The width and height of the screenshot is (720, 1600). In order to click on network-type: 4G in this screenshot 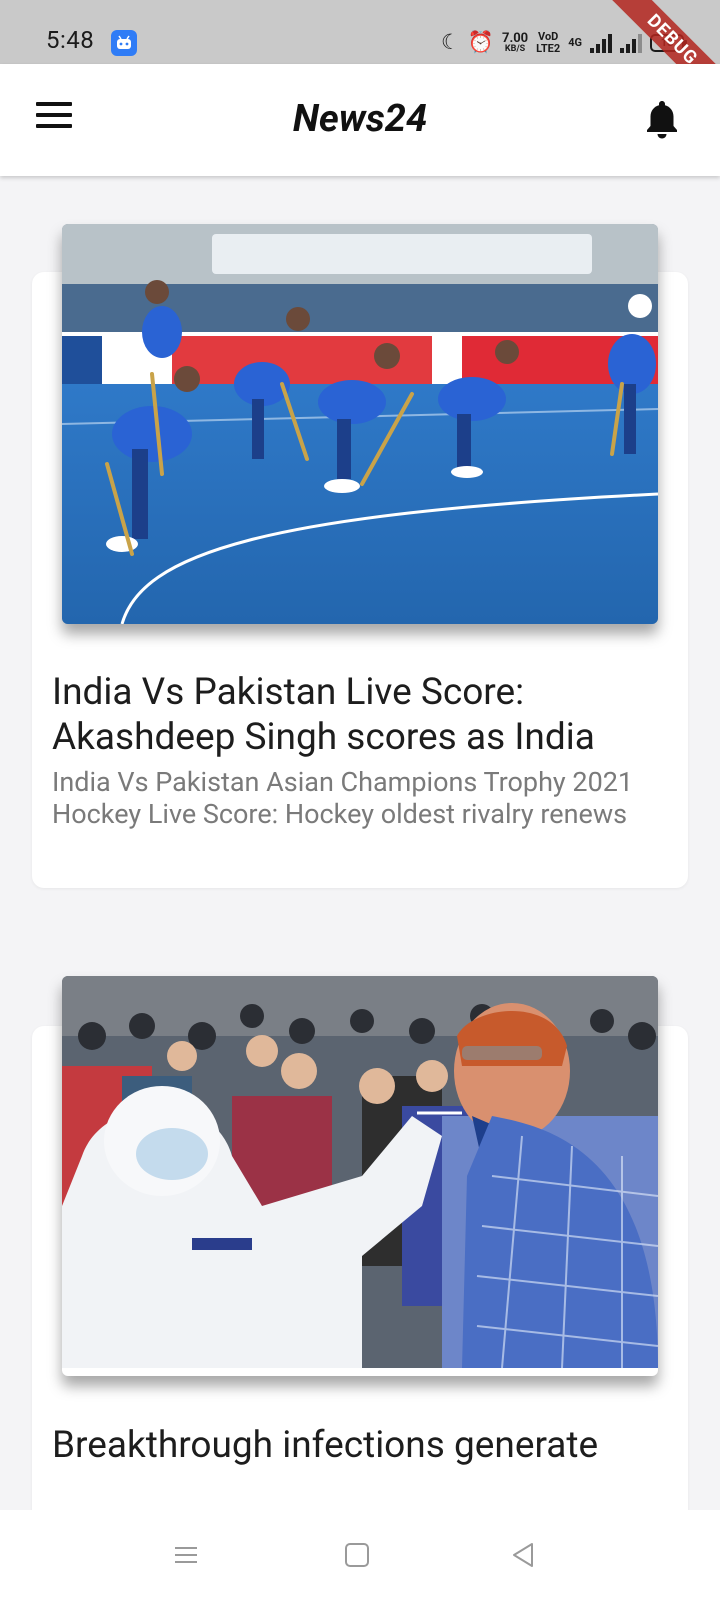, I will do `click(575, 42)`.